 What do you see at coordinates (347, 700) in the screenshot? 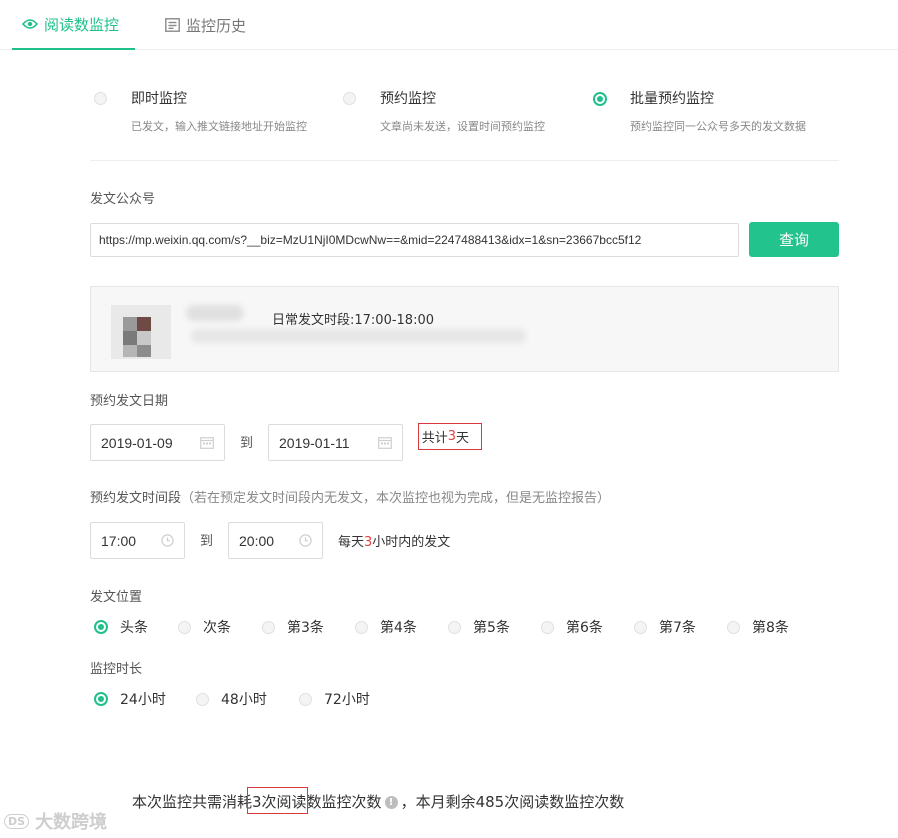
I see `option-label: 72小时` at bounding box center [347, 700].